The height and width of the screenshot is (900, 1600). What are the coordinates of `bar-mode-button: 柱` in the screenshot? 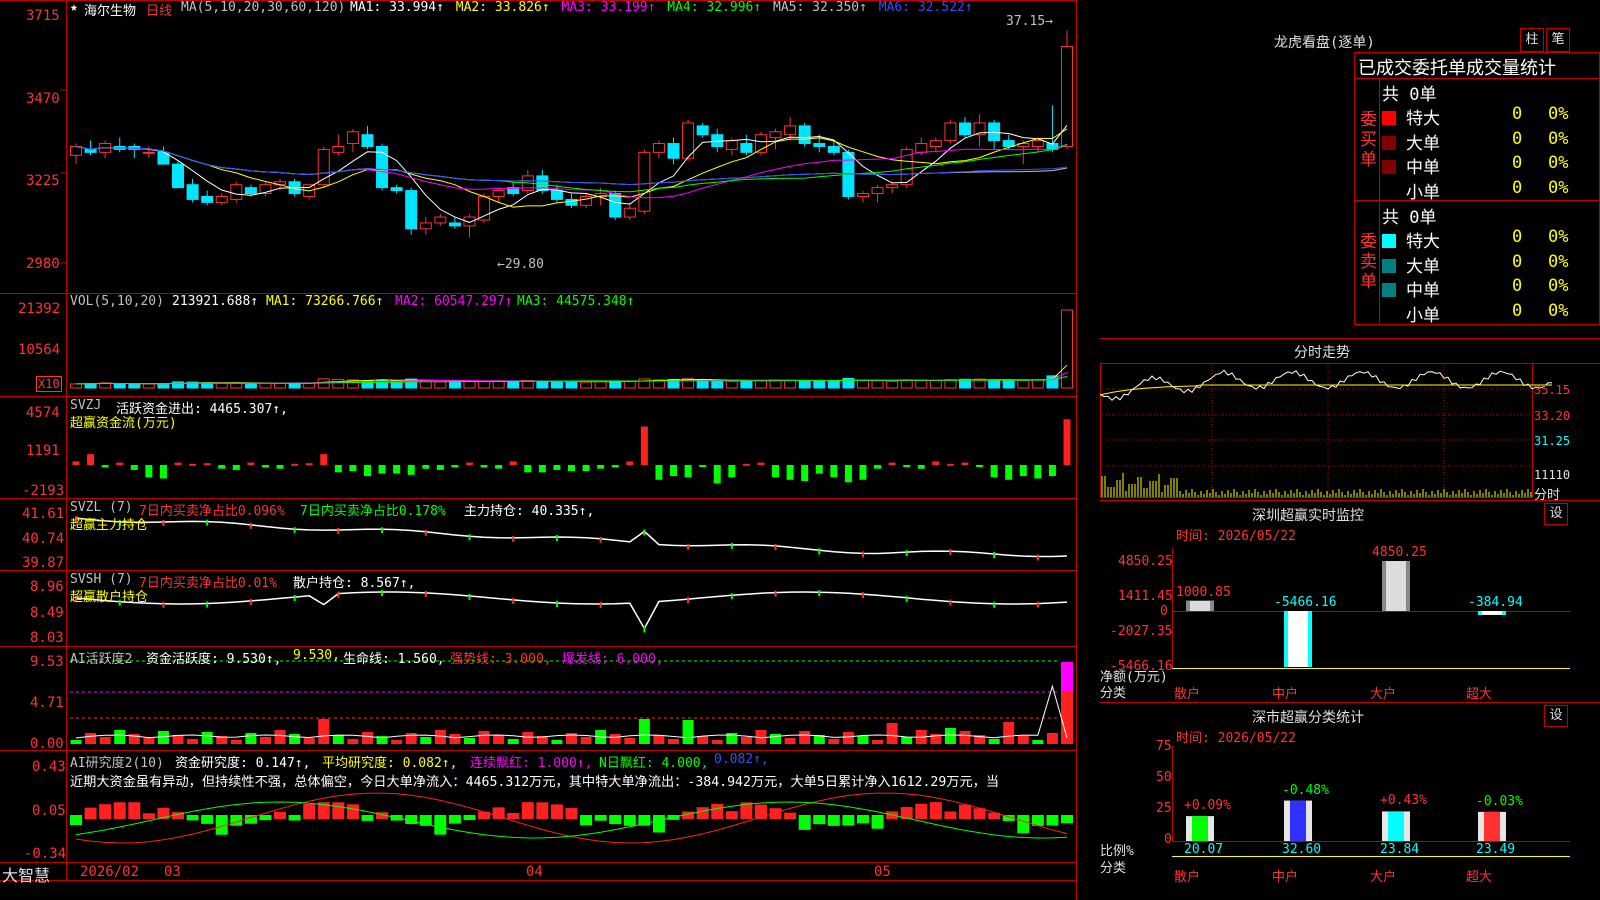 It's located at (1532, 40).